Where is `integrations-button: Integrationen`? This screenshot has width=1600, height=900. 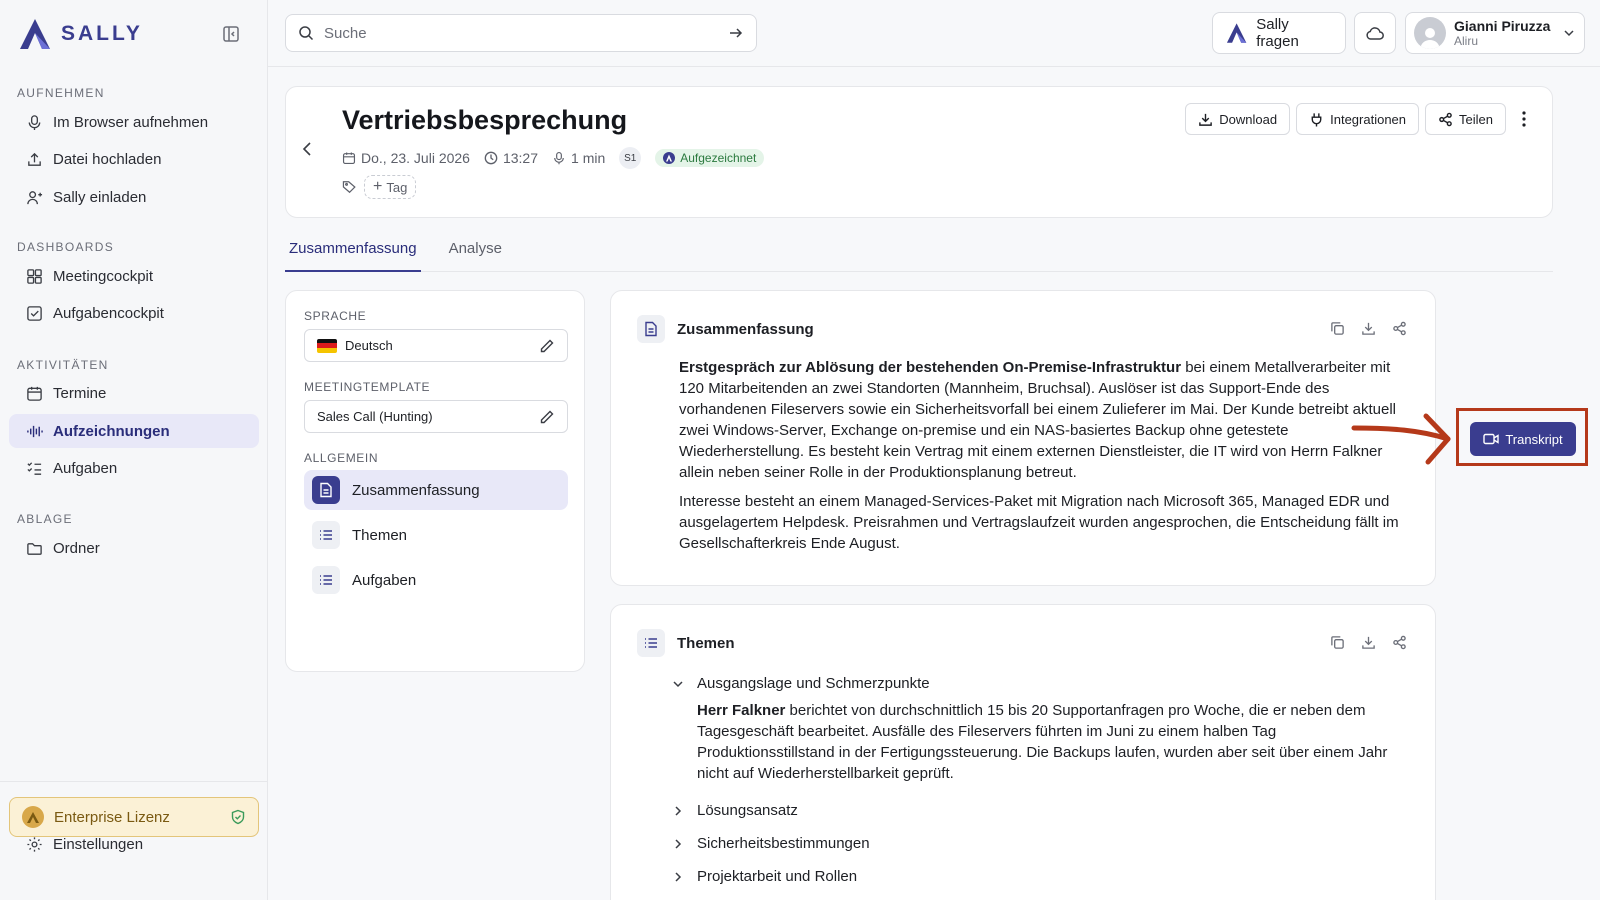
integrations-button: Integrationen is located at coordinates (1358, 119).